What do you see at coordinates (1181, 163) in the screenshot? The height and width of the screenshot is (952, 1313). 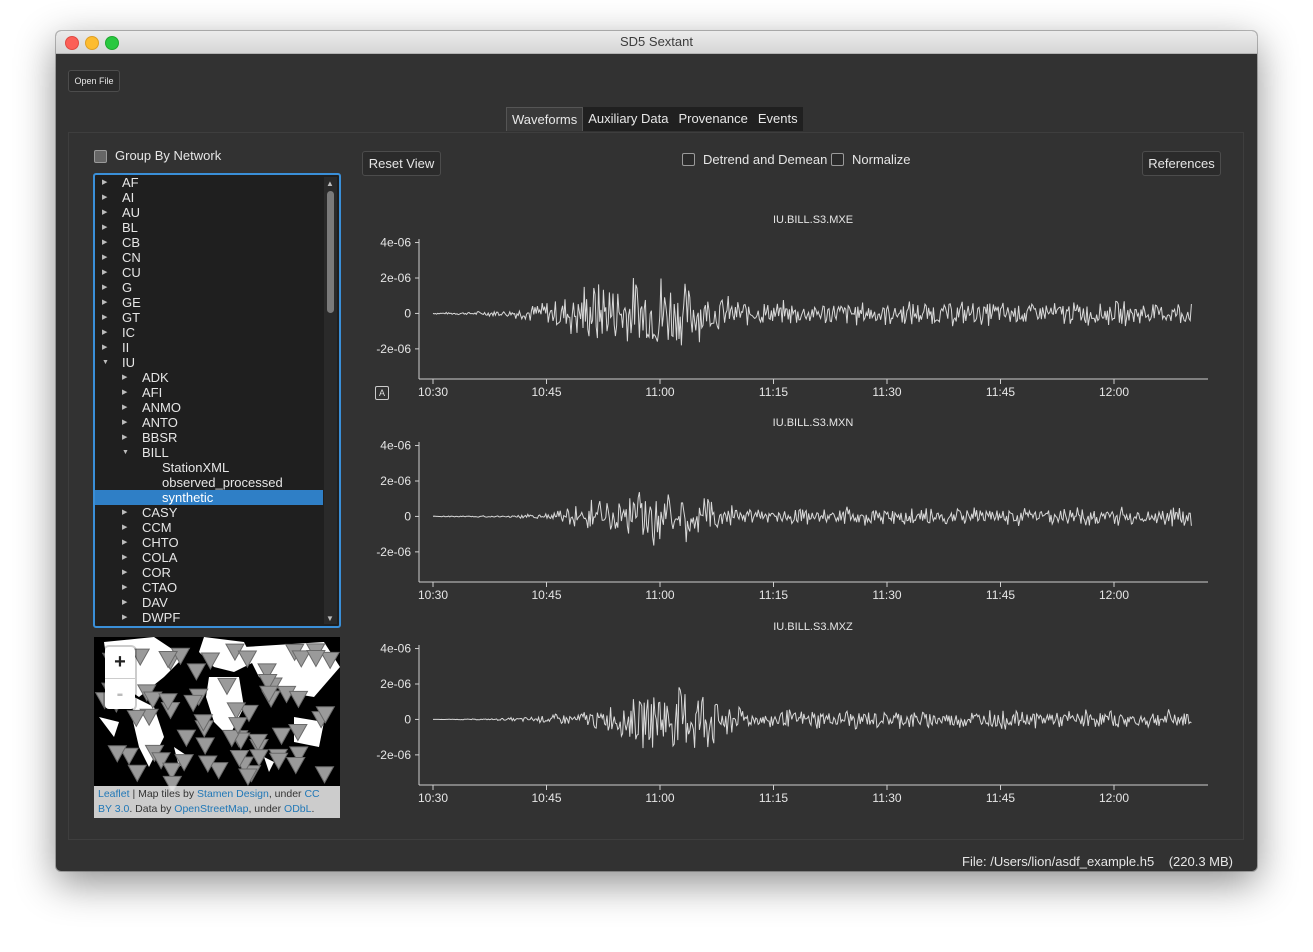 I see `references-button: References` at bounding box center [1181, 163].